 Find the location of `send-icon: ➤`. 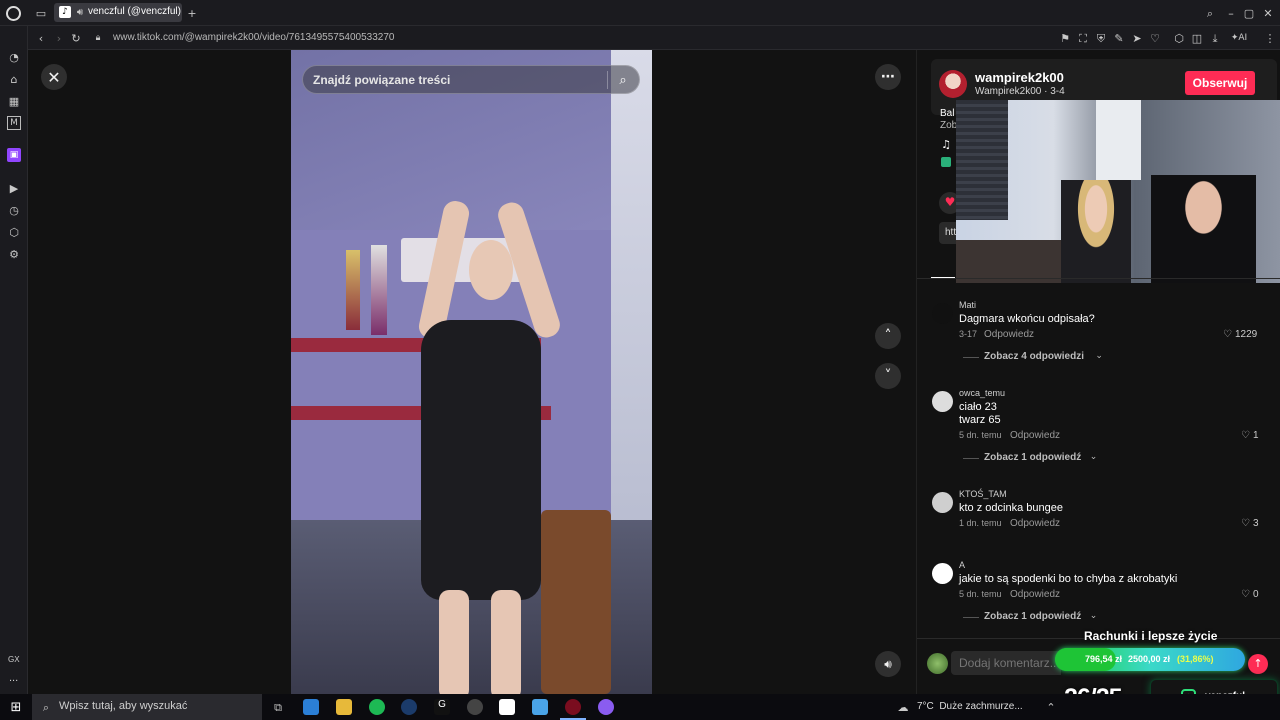

send-icon: ➤ is located at coordinates (1137, 38).